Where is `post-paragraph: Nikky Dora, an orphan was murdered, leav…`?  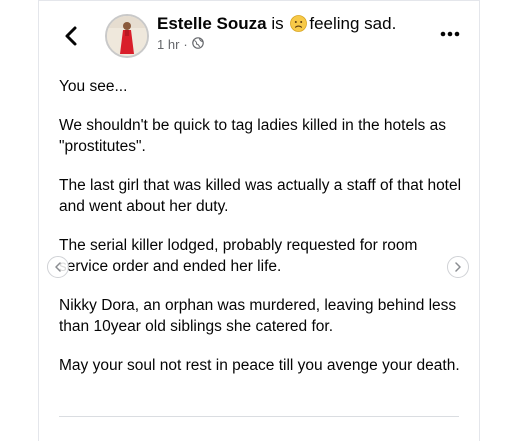 post-paragraph: Nikky Dora, an orphan was murdered, leav… is located at coordinates (258, 316).